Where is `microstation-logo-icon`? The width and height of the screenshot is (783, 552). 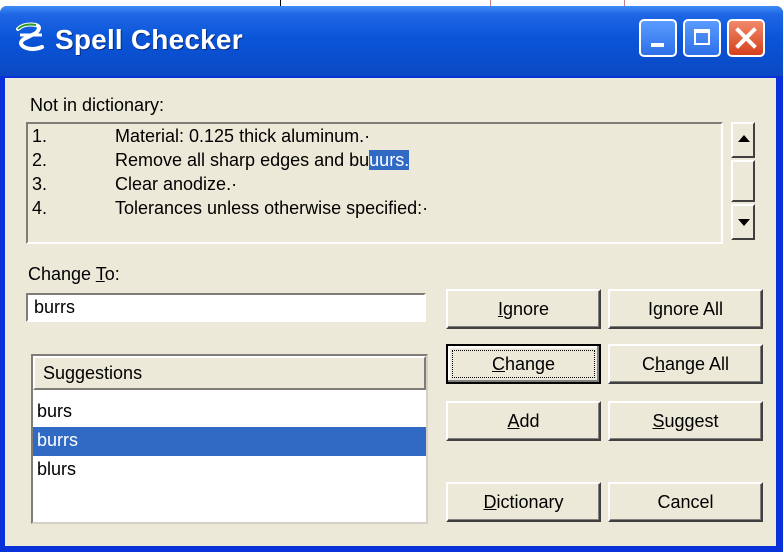 microstation-logo-icon is located at coordinates (30, 36).